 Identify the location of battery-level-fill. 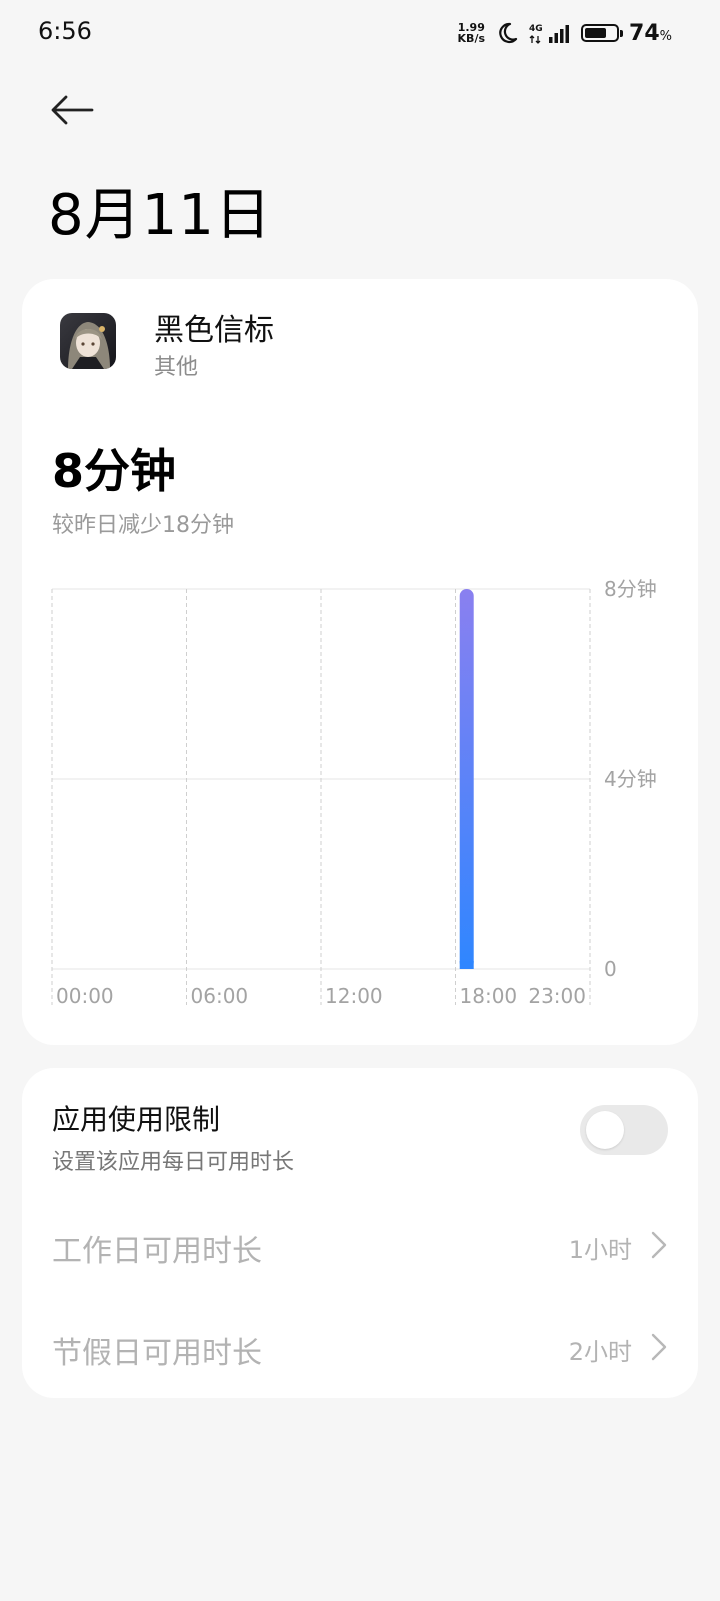
(596, 33).